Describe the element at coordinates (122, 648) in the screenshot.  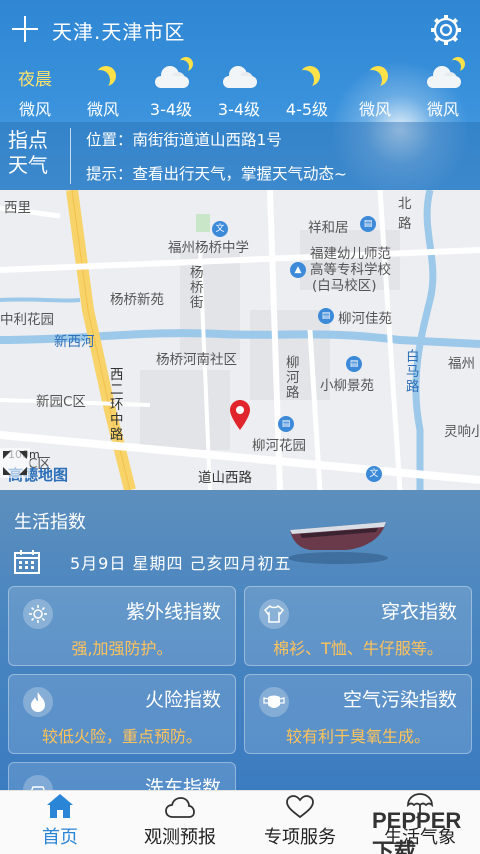
I see `card-desc: 强,加强防护。` at that location.